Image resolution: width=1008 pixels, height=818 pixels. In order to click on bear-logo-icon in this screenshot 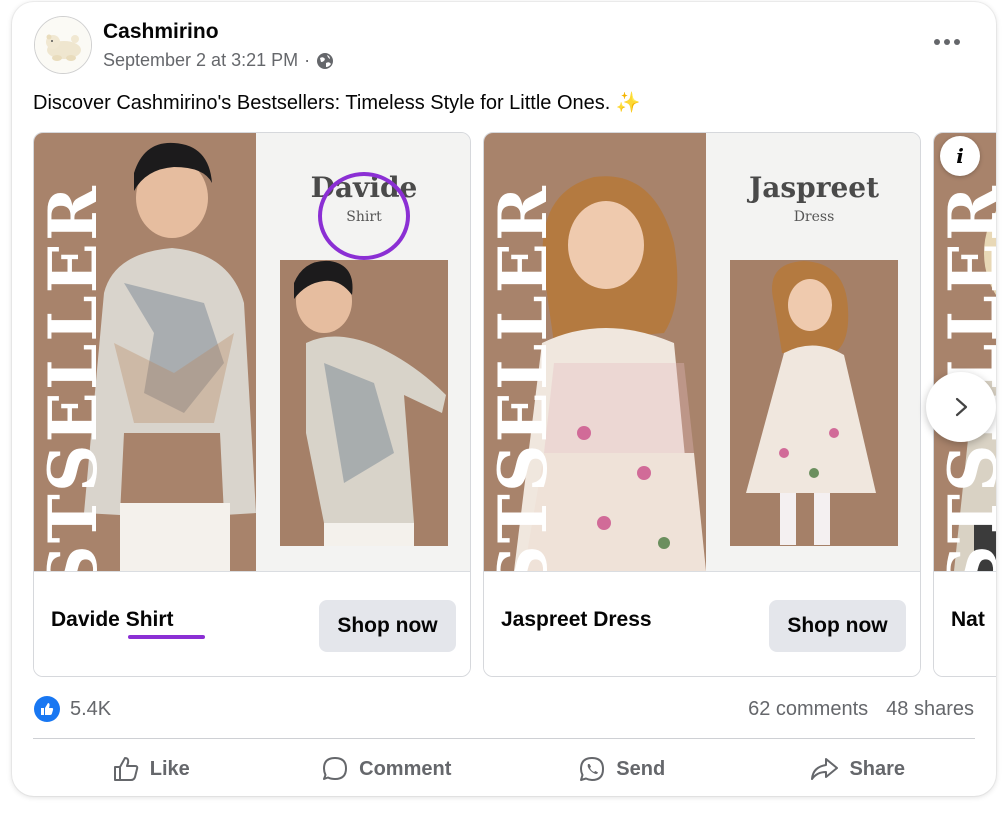, I will do `click(63, 45)`.